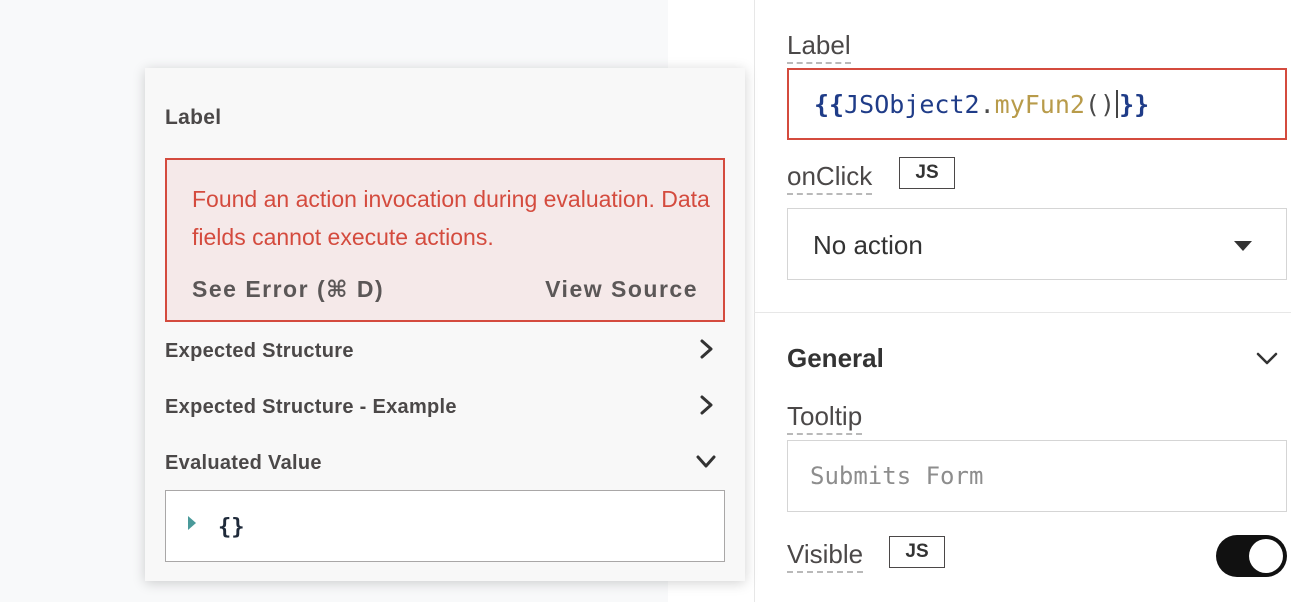  Describe the element at coordinates (754, 301) in the screenshot. I see `property-pane-divider` at that location.